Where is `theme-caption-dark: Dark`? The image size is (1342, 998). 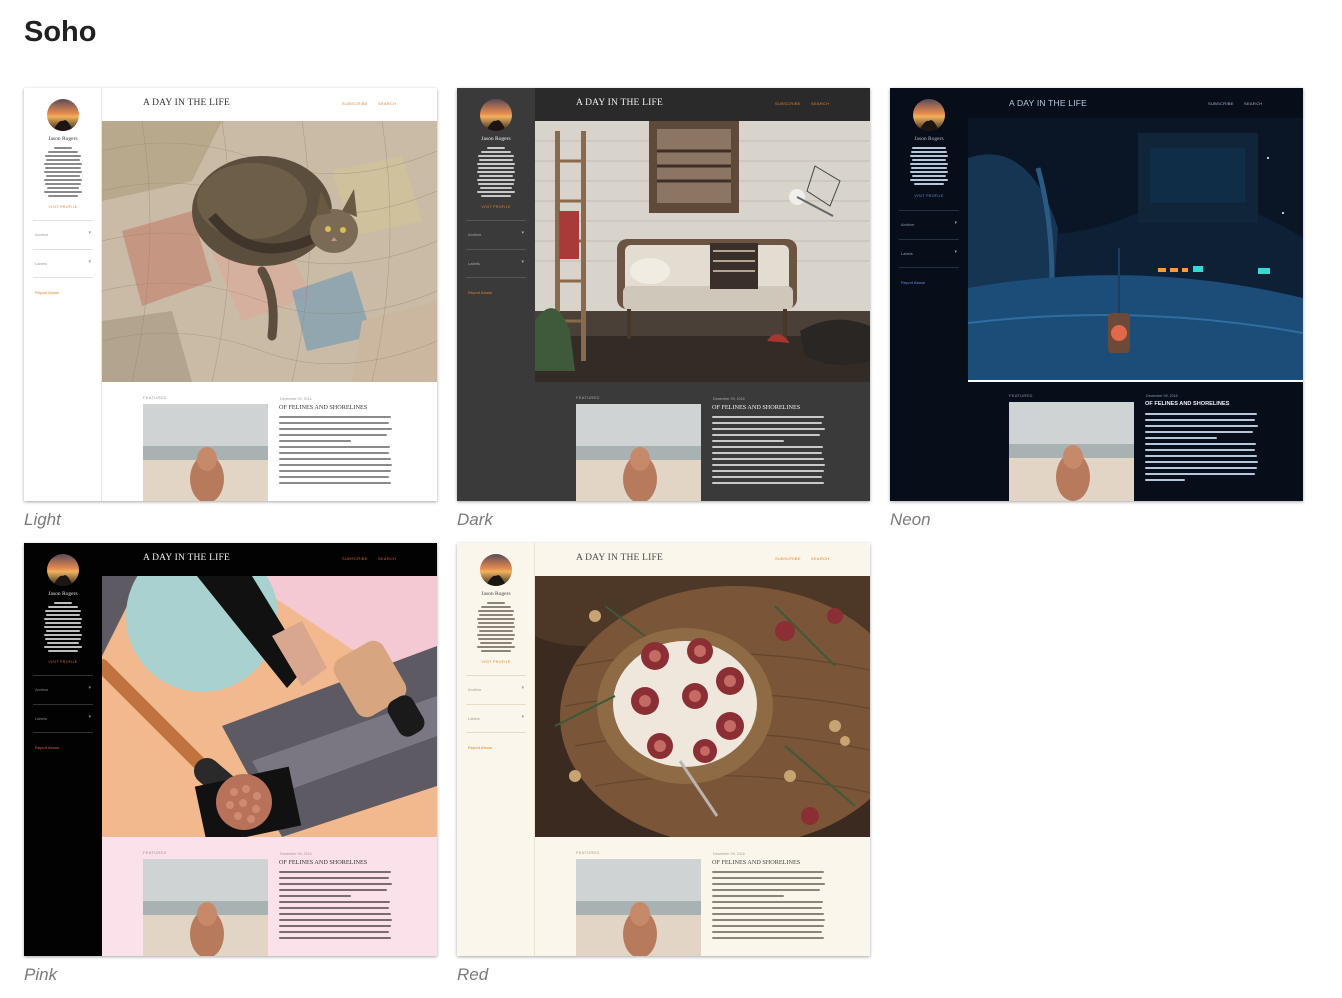
theme-caption-dark: Dark is located at coordinates (475, 519).